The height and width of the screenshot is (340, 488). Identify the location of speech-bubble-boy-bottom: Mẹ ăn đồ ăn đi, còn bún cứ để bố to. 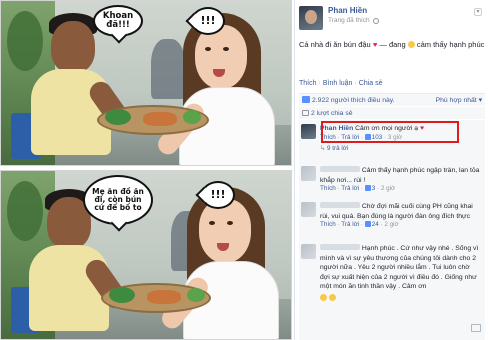
(118, 200).